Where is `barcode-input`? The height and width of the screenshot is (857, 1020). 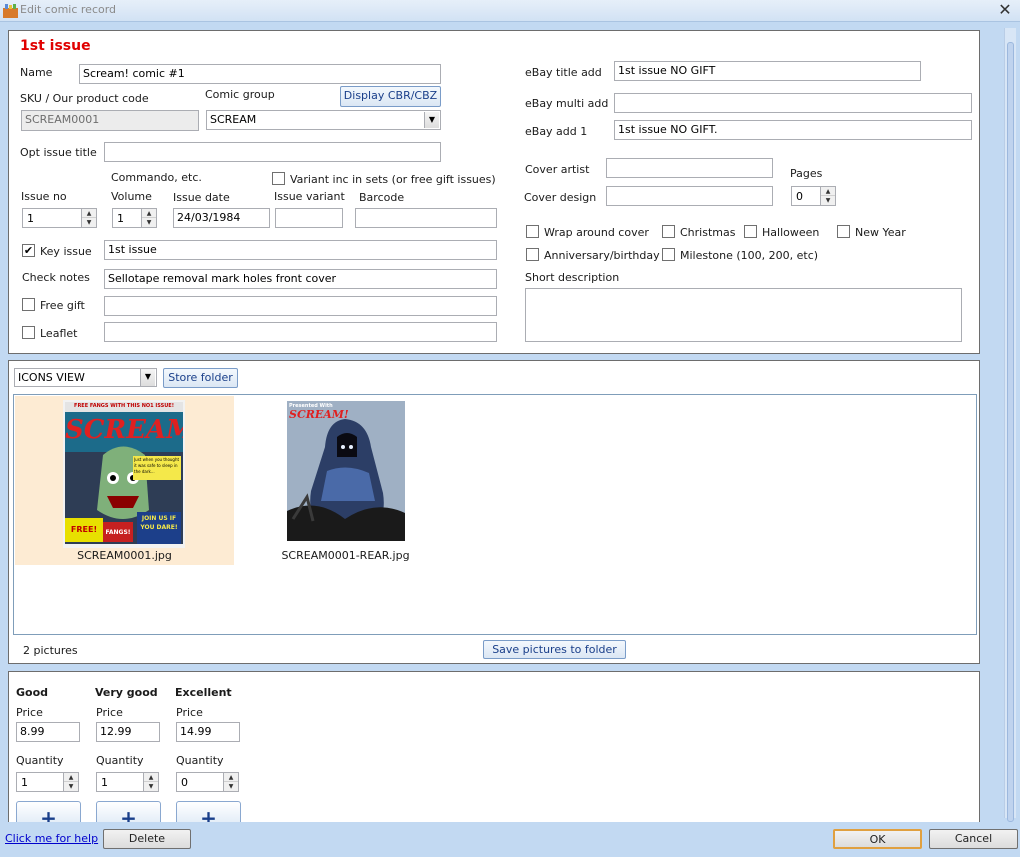
barcode-input is located at coordinates (426, 218).